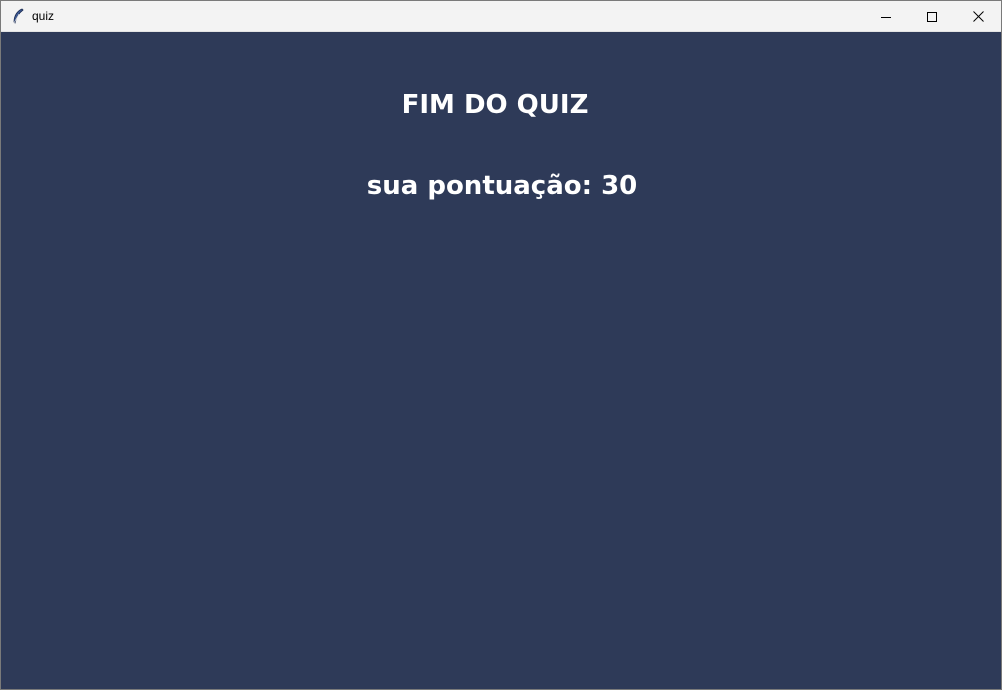 The width and height of the screenshot is (1002, 690). What do you see at coordinates (495, 105) in the screenshot?
I see `quiz-end-heading: FIM DO QUIZ` at bounding box center [495, 105].